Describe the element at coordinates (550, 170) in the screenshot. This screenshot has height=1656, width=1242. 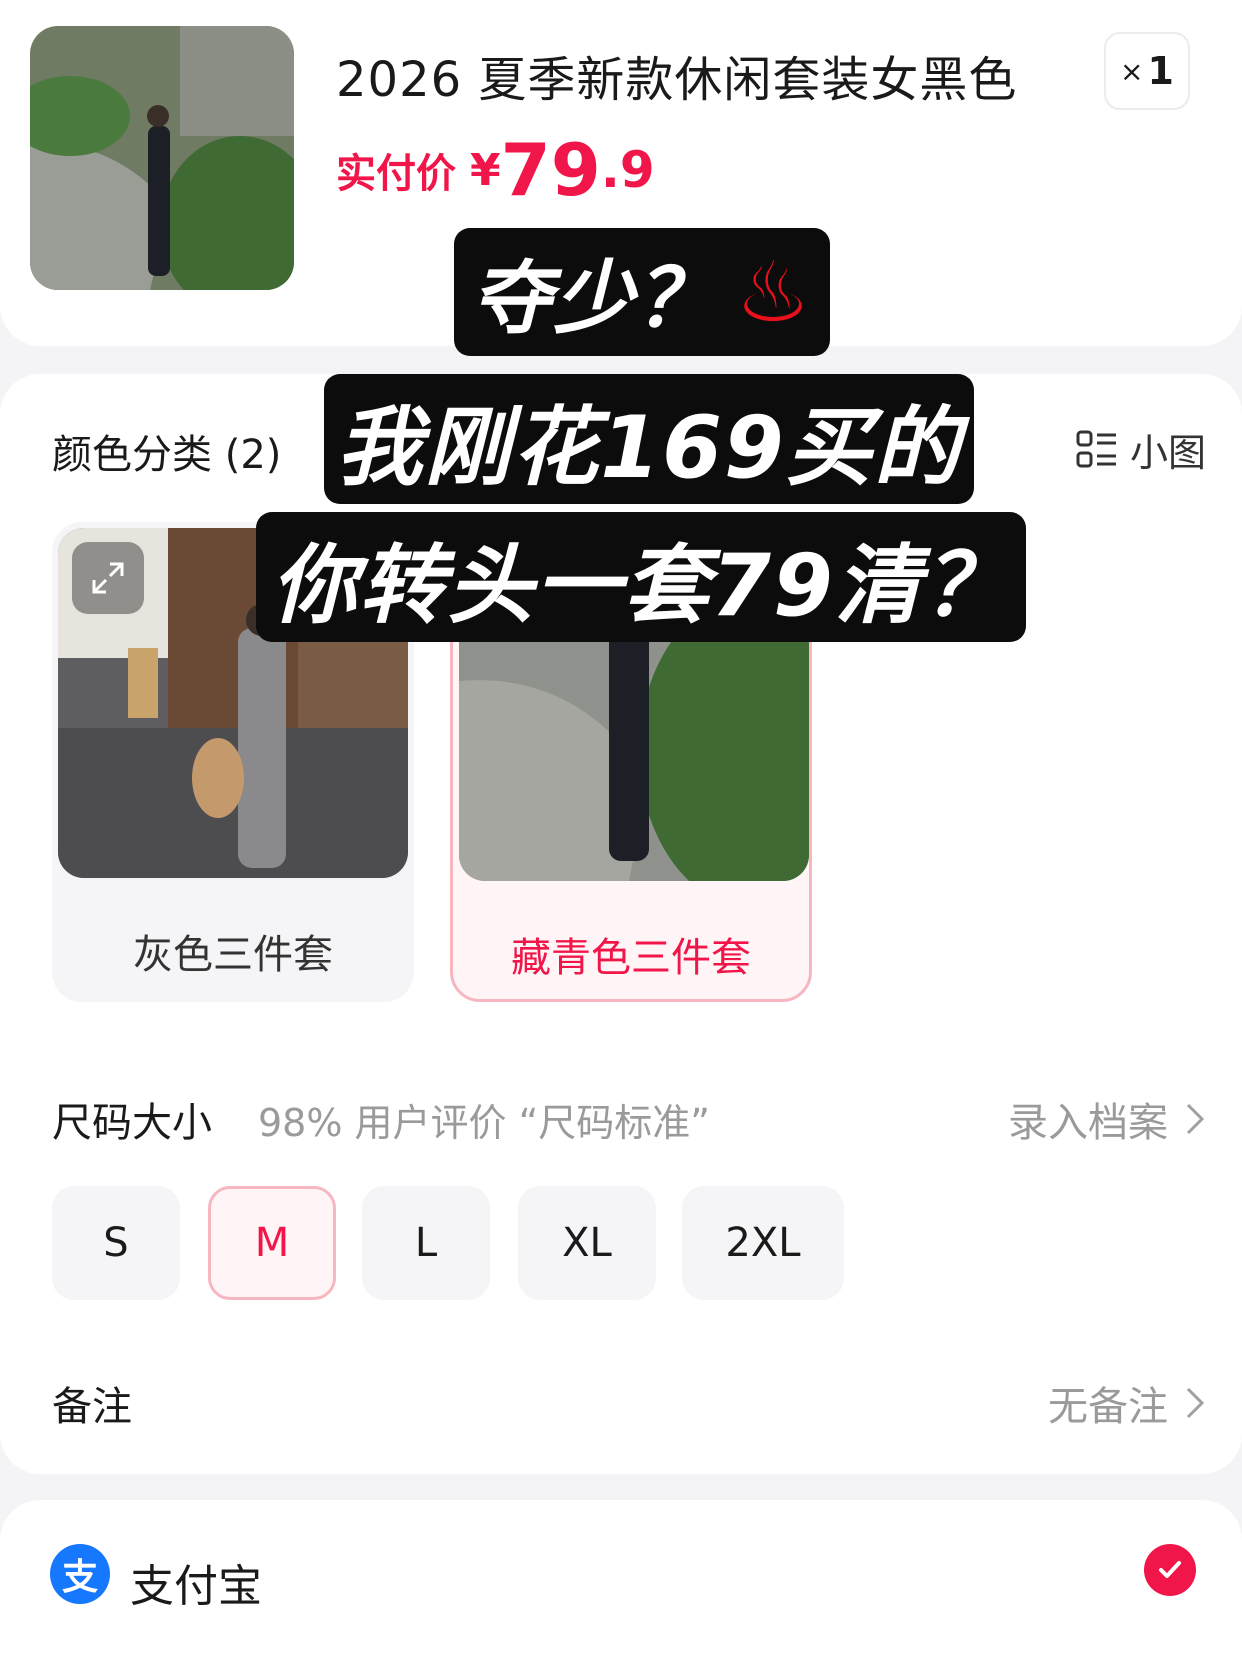
I see `price-integer: 79` at that location.